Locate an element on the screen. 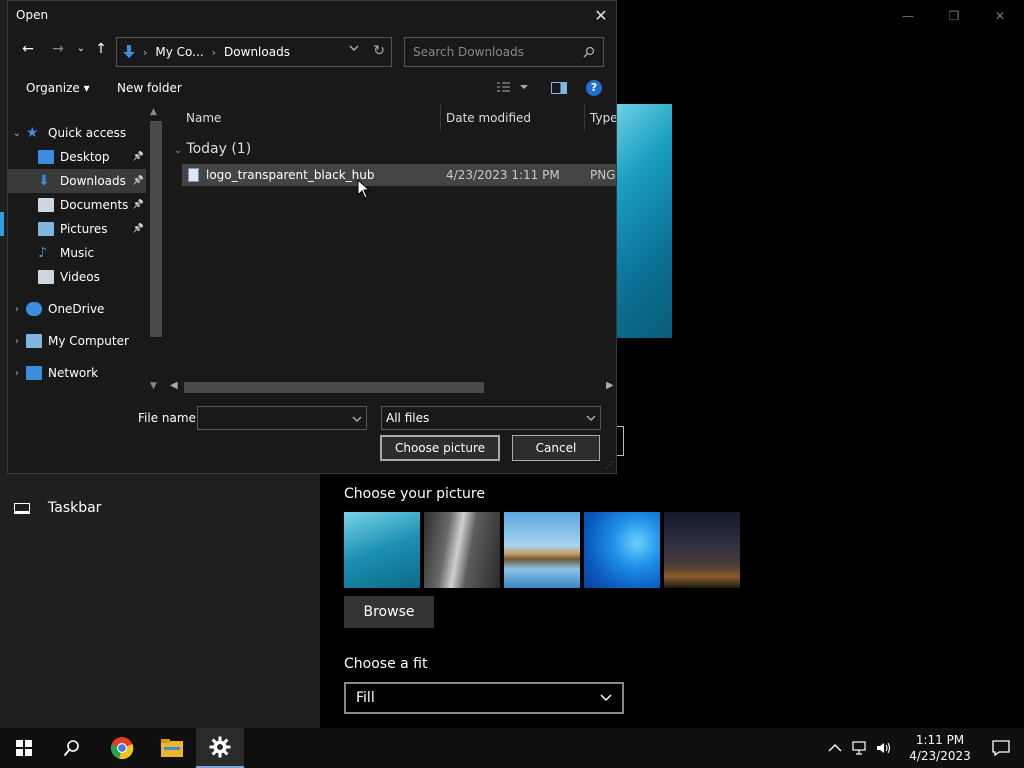  up-button: ↑ is located at coordinates (101, 49).